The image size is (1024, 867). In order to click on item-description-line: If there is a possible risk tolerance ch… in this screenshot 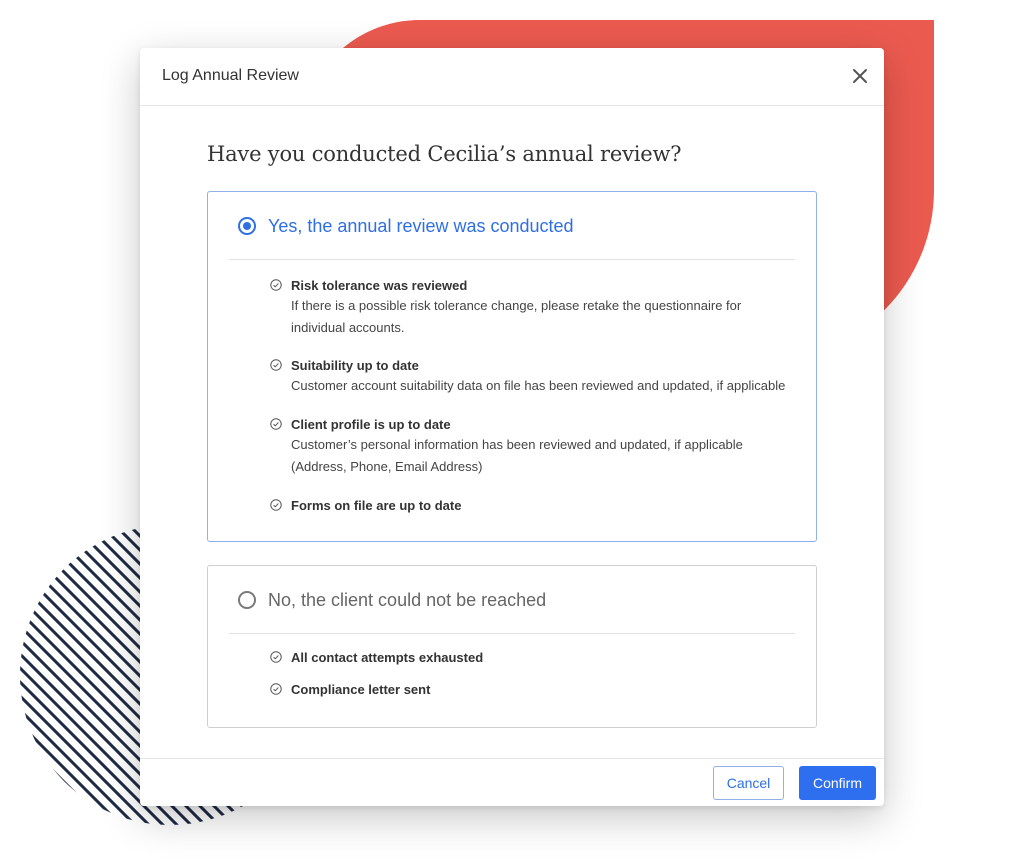, I will do `click(516, 305)`.